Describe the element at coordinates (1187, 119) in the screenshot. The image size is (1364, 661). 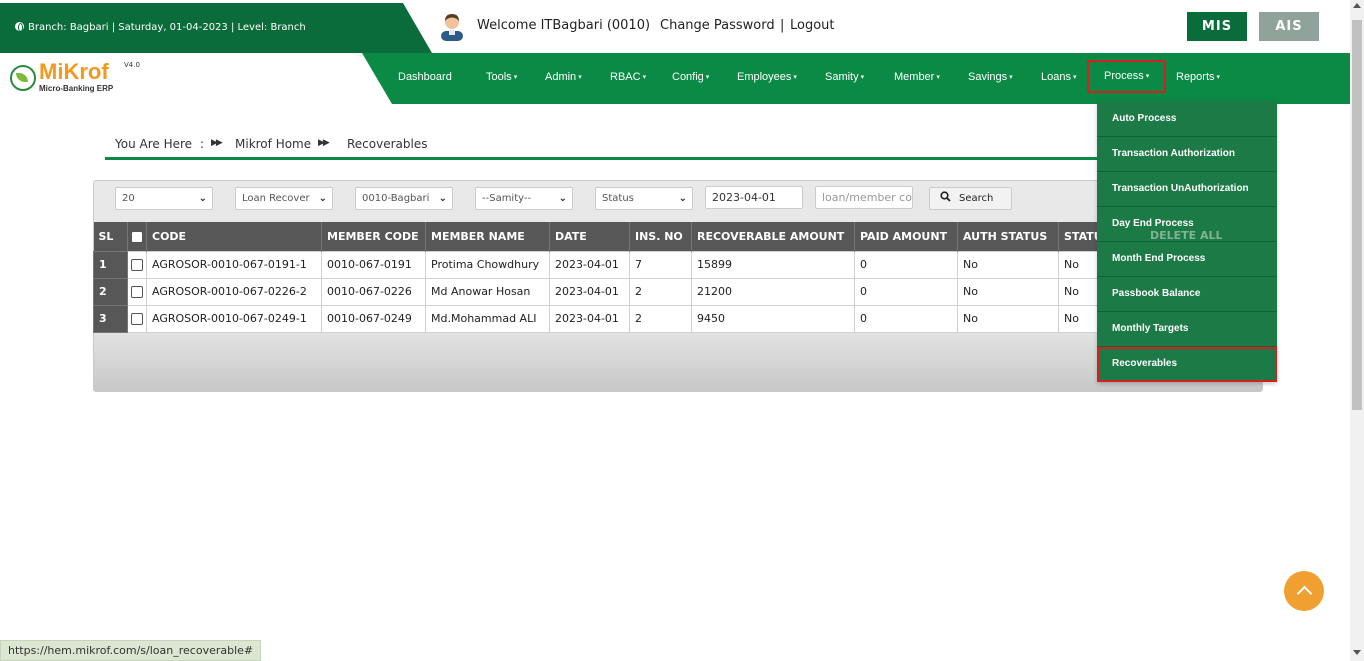
I see `menu-item-auto-process: Auto Process` at that location.